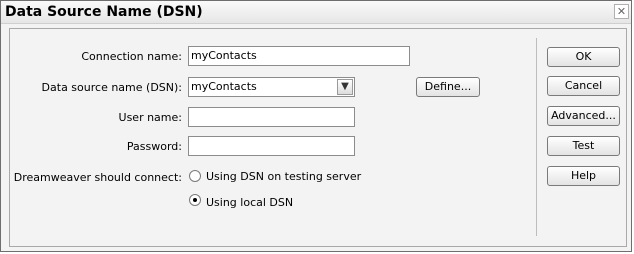 The image size is (634, 254). Describe the element at coordinates (583, 57) in the screenshot. I see `ok-button: OK` at that location.